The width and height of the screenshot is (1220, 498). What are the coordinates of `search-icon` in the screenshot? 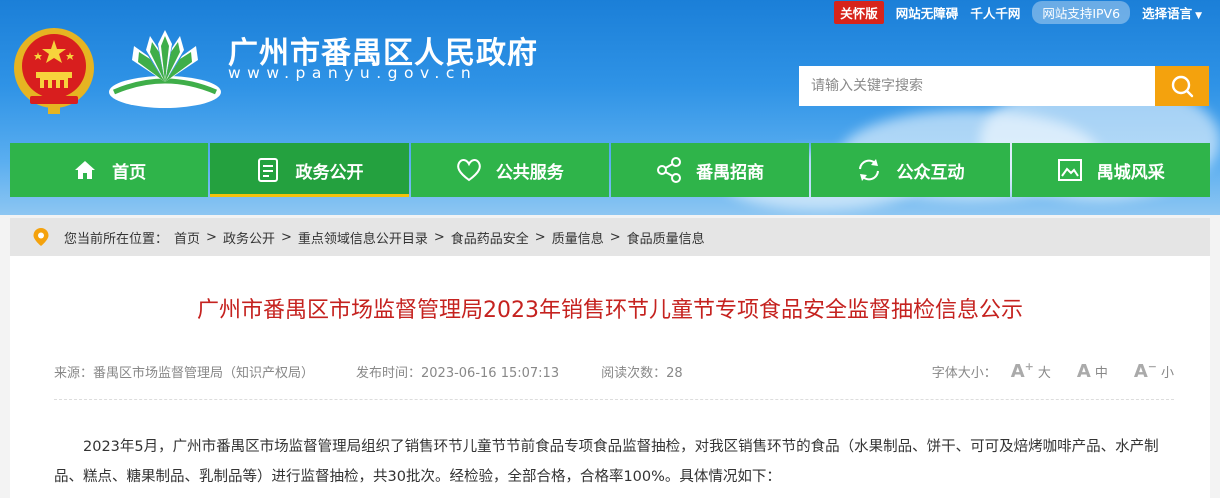 It's located at (1182, 86).